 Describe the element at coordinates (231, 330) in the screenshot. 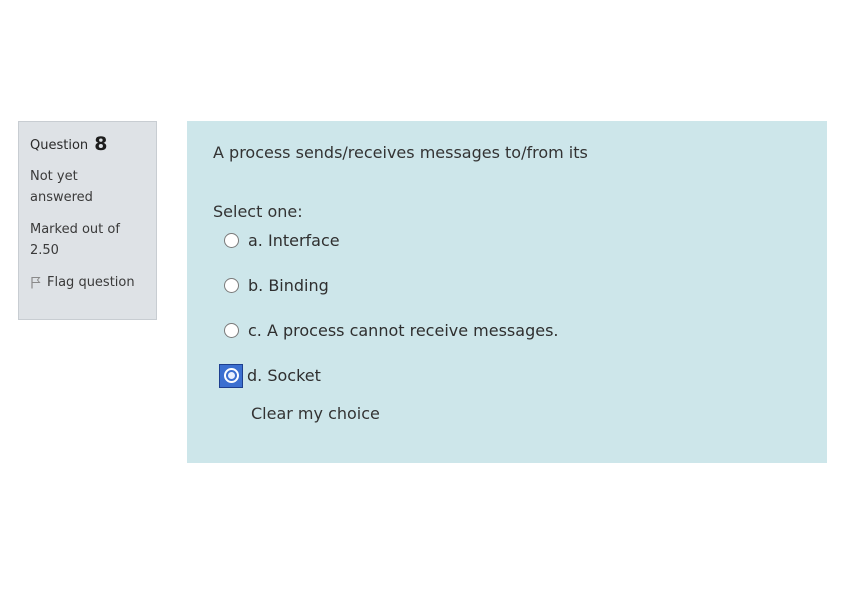

I see `radio-button-c` at that location.